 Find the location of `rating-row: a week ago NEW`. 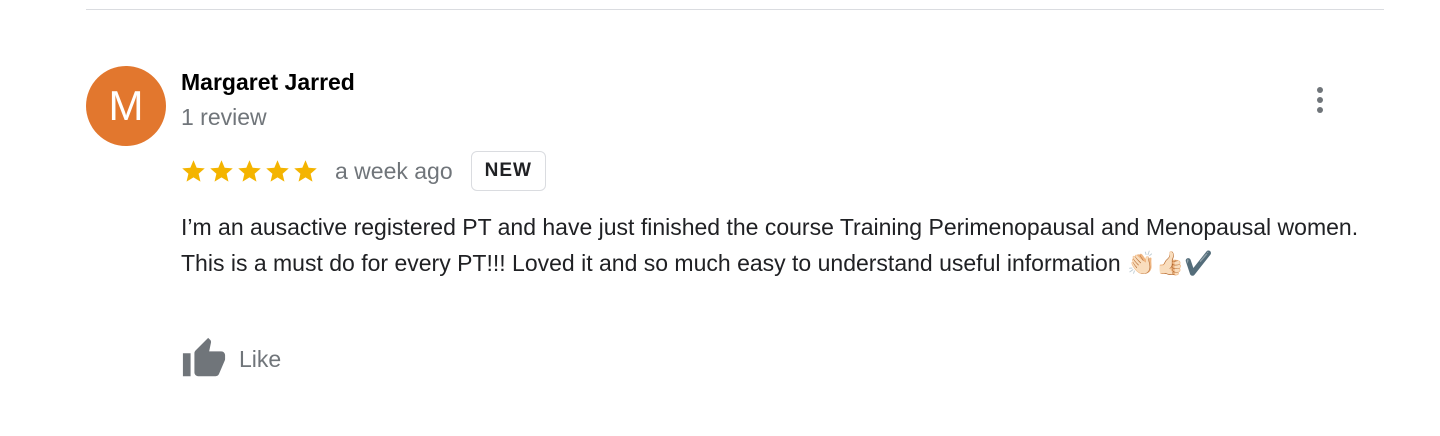

rating-row: a week ago NEW is located at coordinates (363, 171).